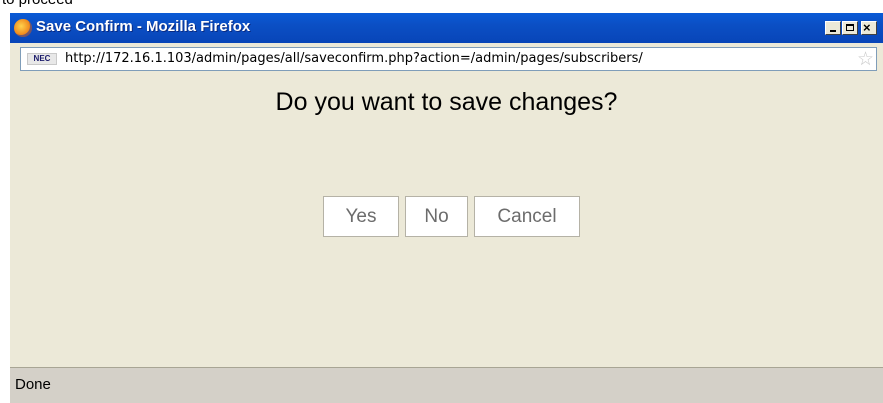  What do you see at coordinates (865, 59) in the screenshot?
I see `bookmark-star-icon: ☆` at bounding box center [865, 59].